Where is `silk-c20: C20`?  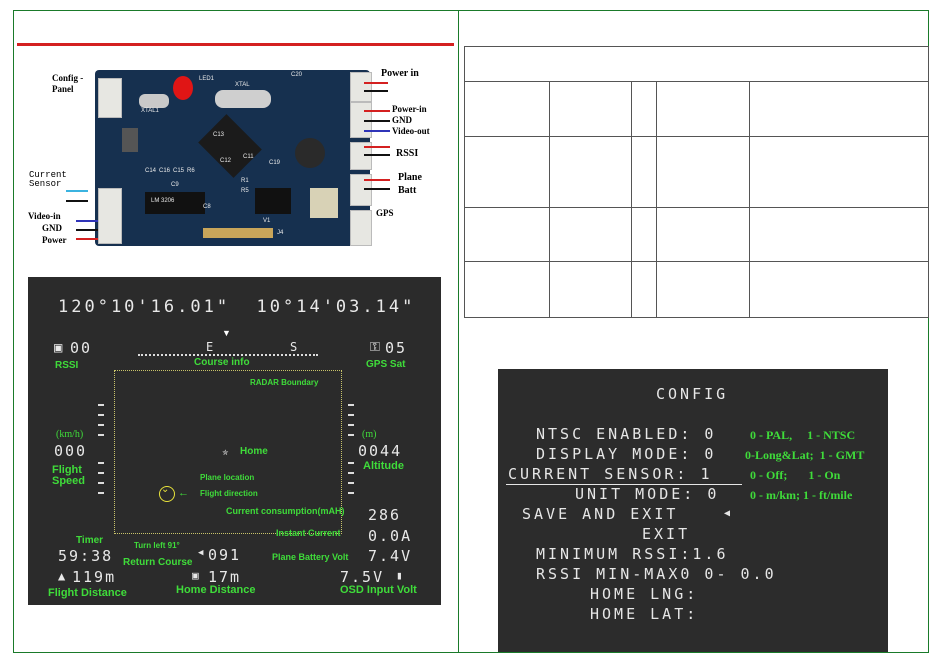
silk-c20: C20 is located at coordinates (297, 75).